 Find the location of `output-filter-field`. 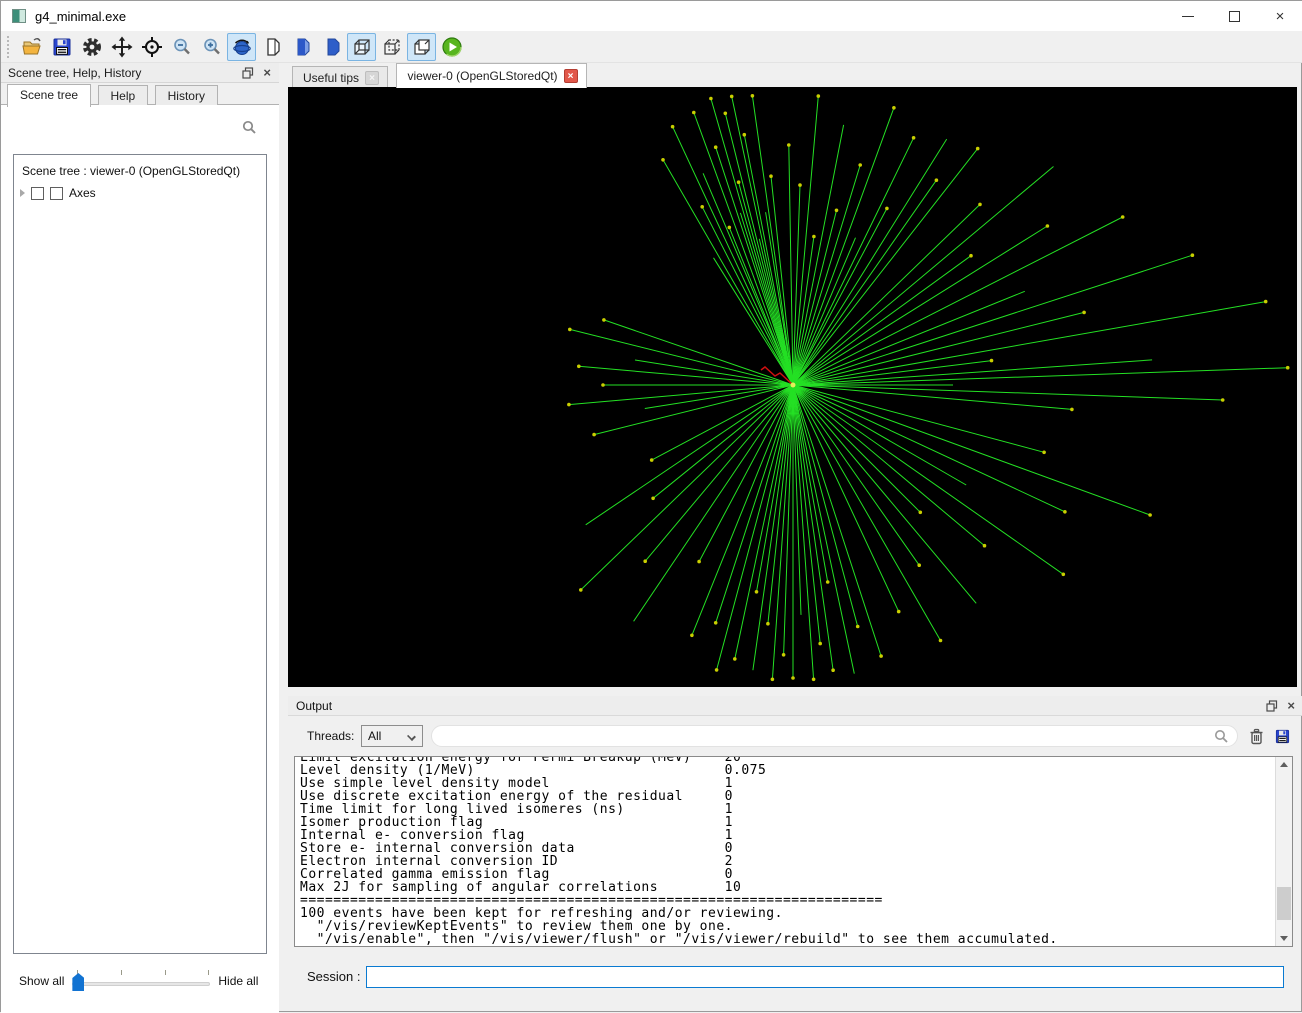

output-filter-field is located at coordinates (834, 736).